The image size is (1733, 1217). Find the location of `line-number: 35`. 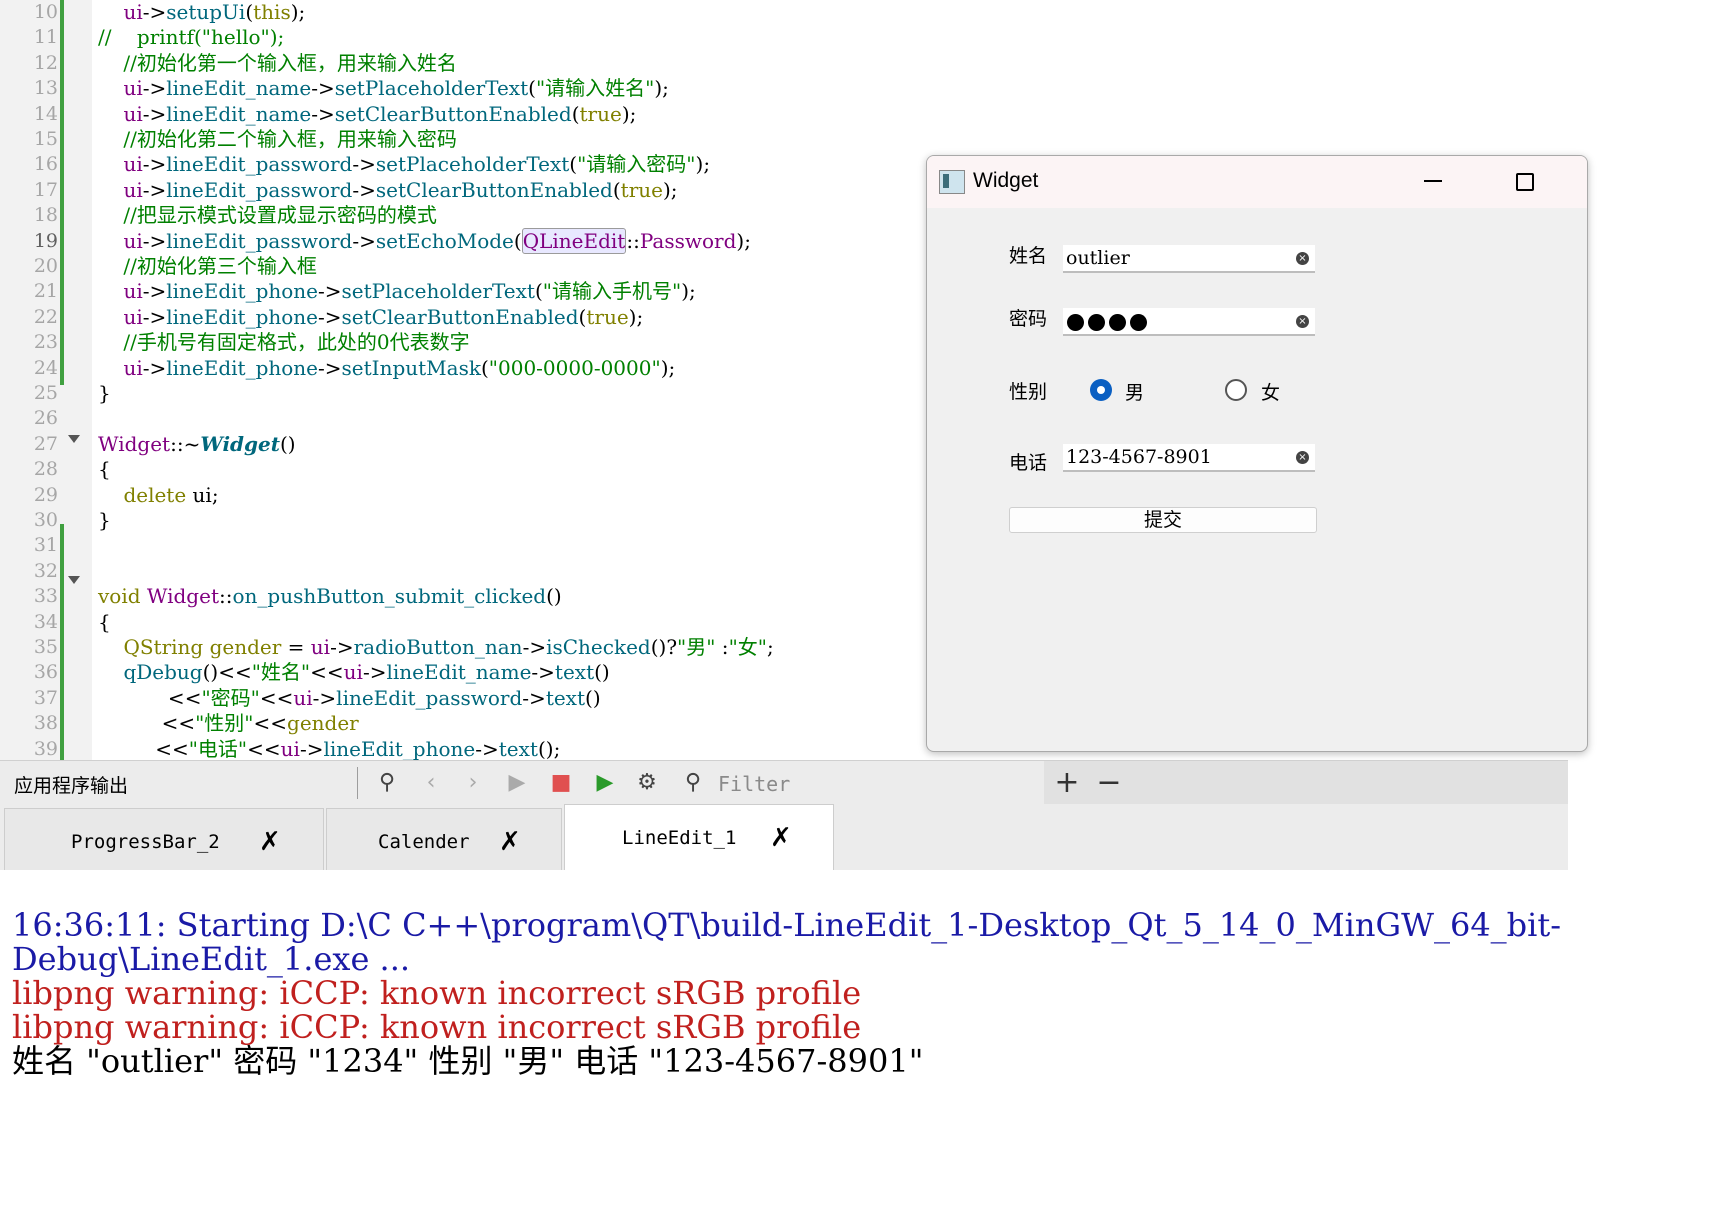

line-number: 35 is located at coordinates (45, 647).